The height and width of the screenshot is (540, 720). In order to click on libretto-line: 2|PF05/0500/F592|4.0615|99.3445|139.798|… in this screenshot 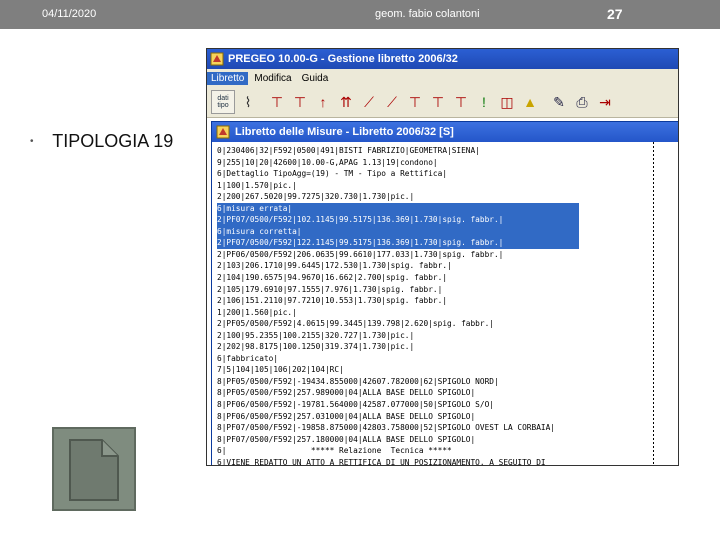, I will do `click(447, 324)`.